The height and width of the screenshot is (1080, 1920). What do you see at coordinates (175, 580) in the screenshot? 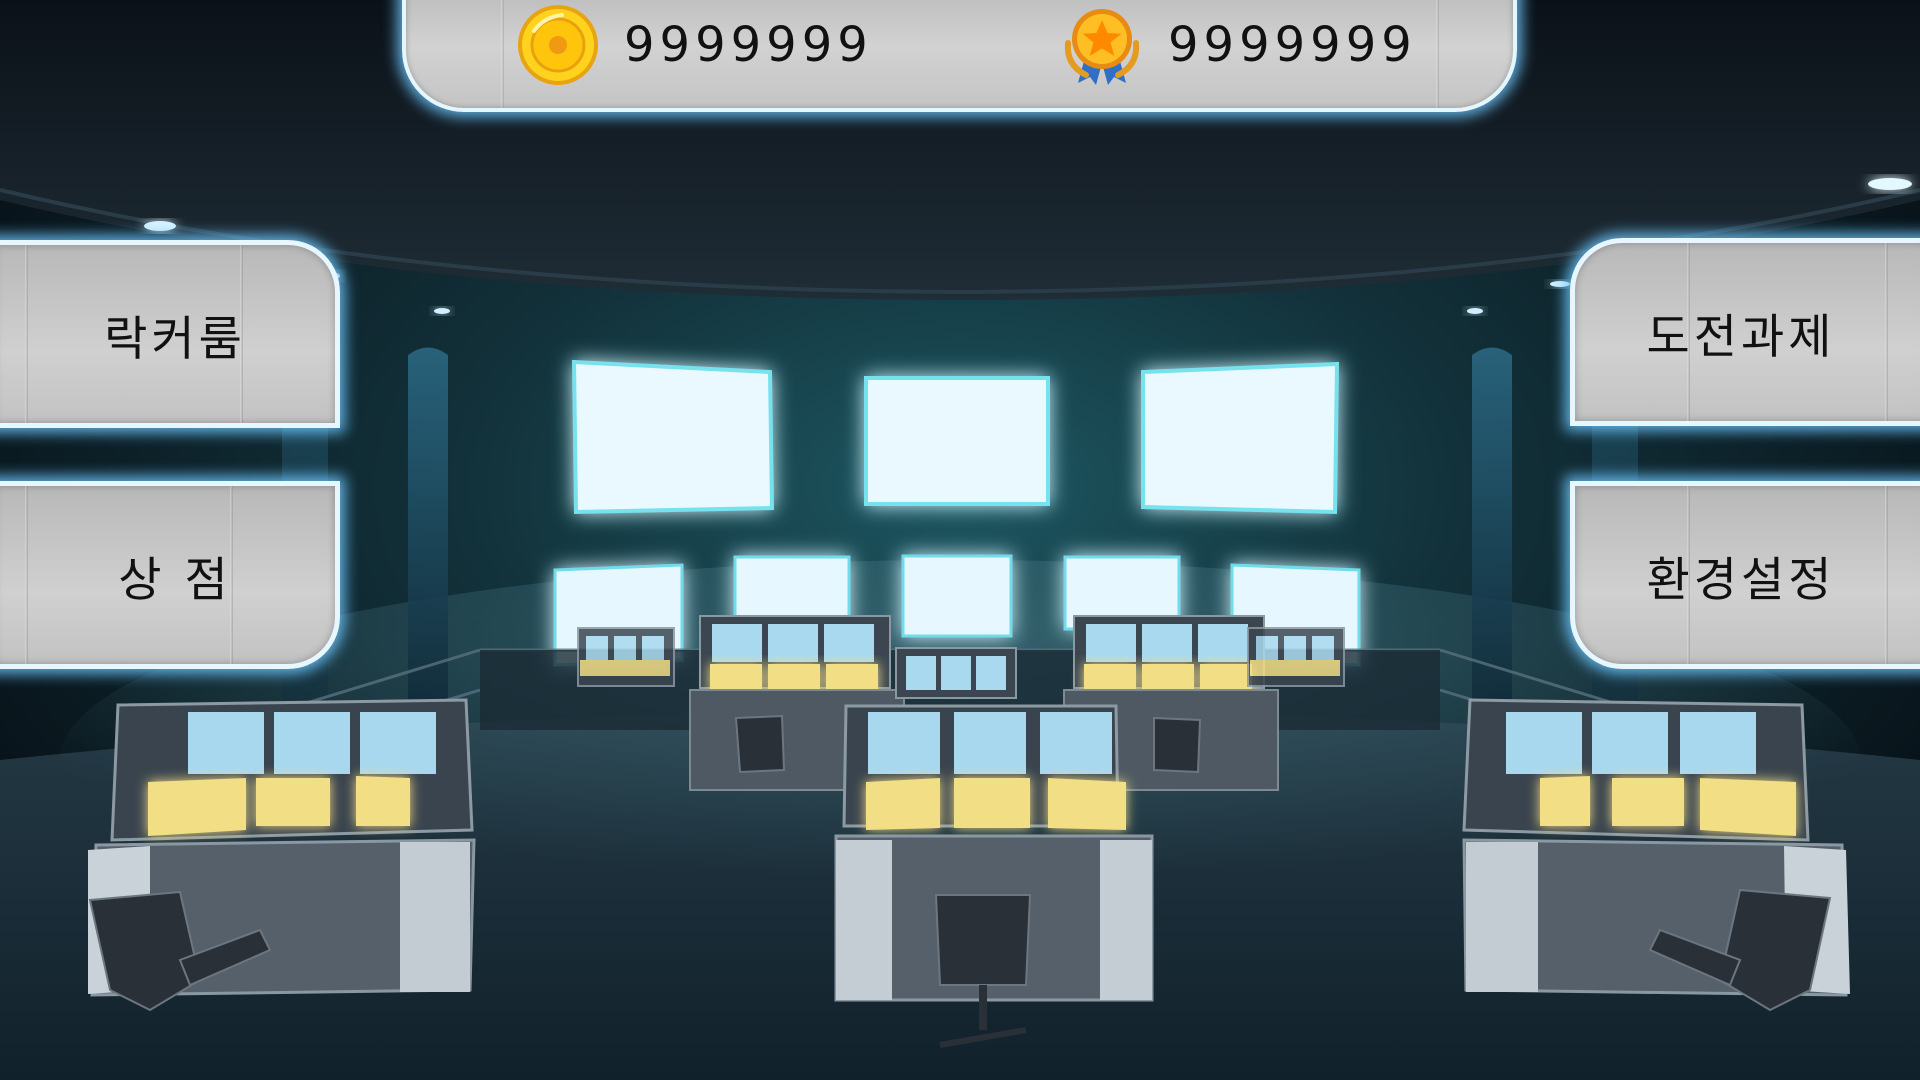
I see `shop-label: 상 점` at bounding box center [175, 580].